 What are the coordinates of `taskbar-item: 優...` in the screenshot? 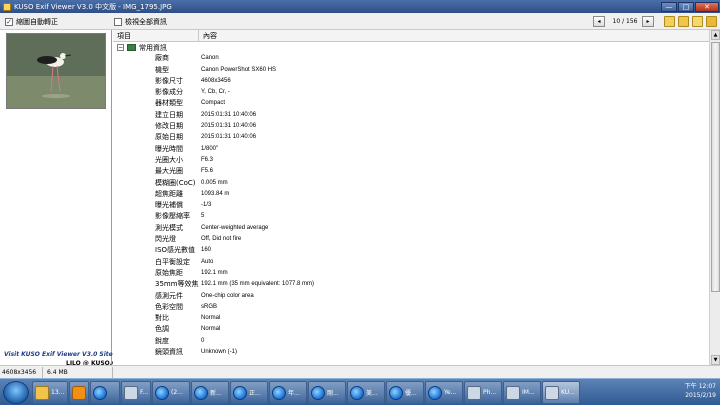 It's located at (405, 392).